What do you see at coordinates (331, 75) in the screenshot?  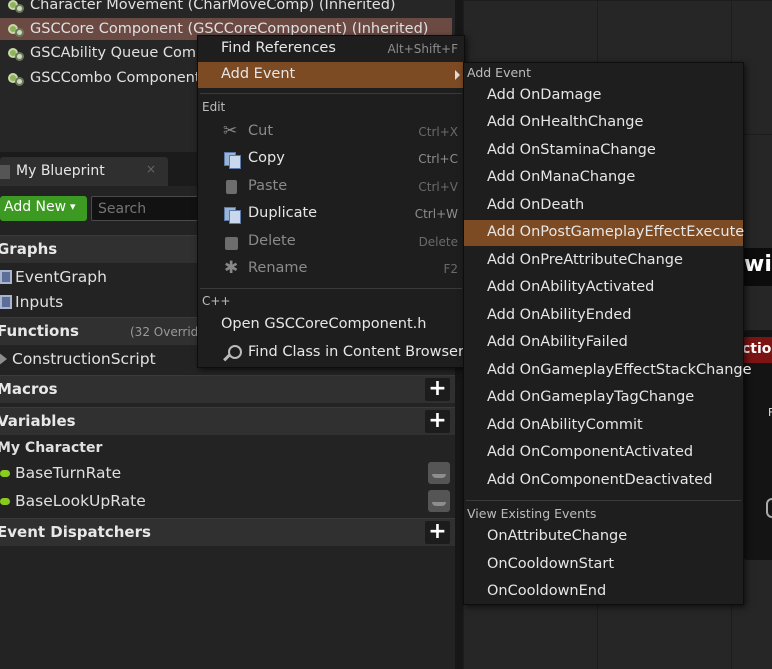 I see `menu-item-add-event: Add Event` at bounding box center [331, 75].